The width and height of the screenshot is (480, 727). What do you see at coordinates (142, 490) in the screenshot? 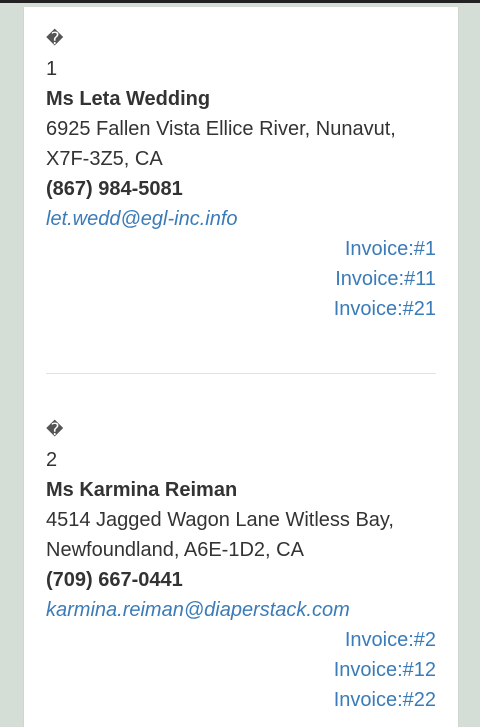
I see `customer-name: Ms Karmina Reiman` at bounding box center [142, 490].